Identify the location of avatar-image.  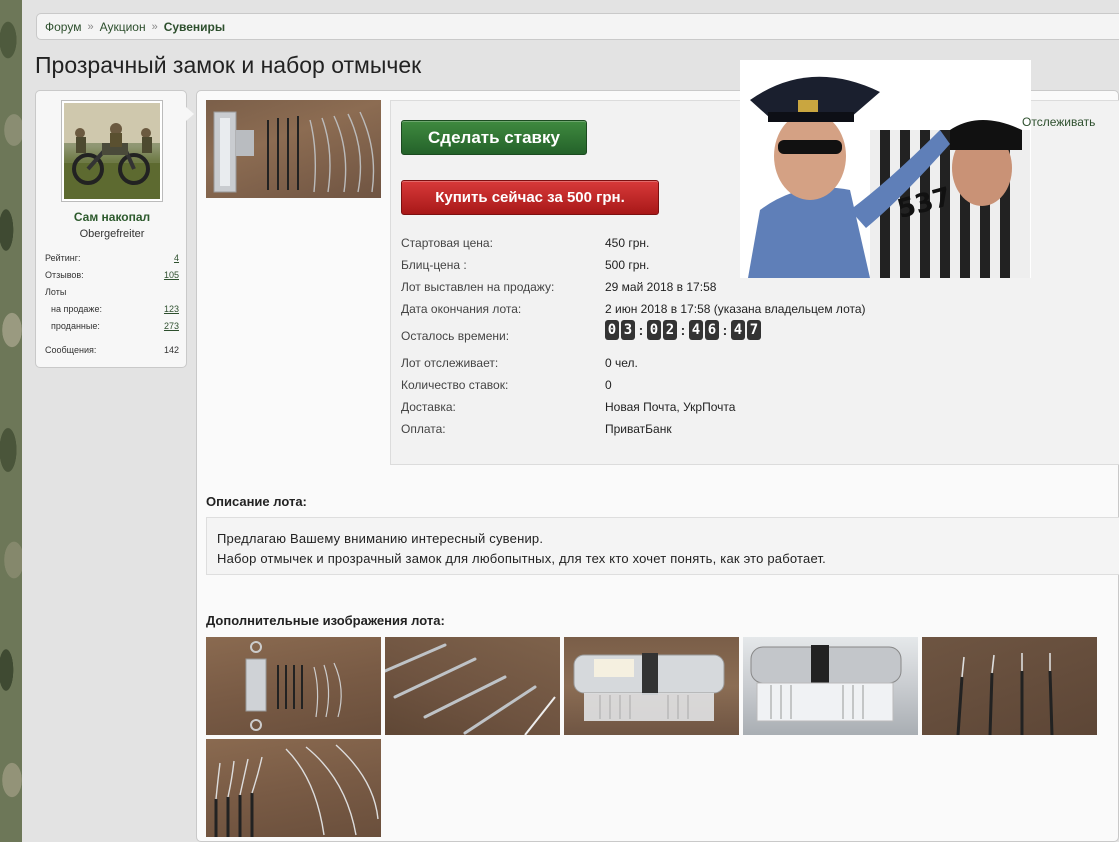
(112, 151).